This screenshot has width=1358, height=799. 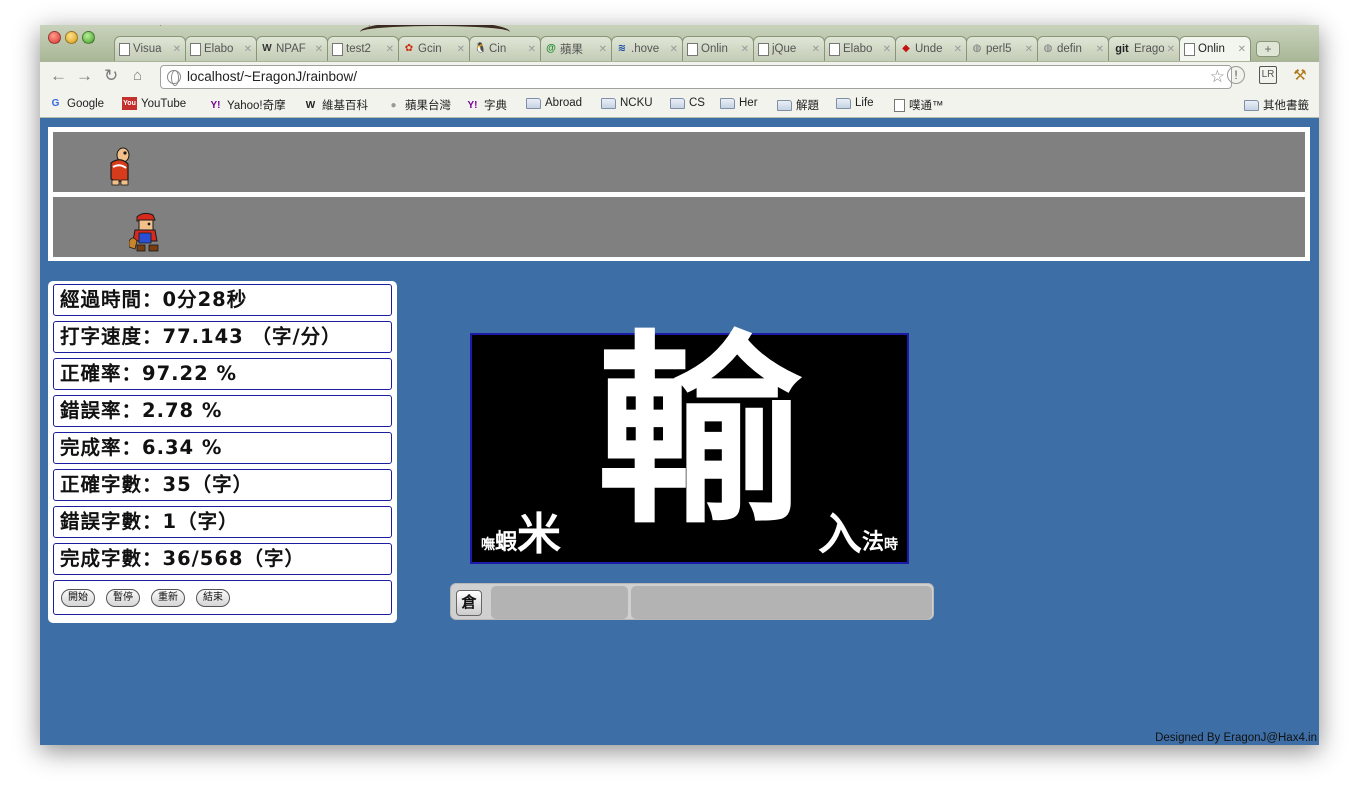 What do you see at coordinates (926, 106) in the screenshot?
I see `bookmark-label: 噗通™` at bounding box center [926, 106].